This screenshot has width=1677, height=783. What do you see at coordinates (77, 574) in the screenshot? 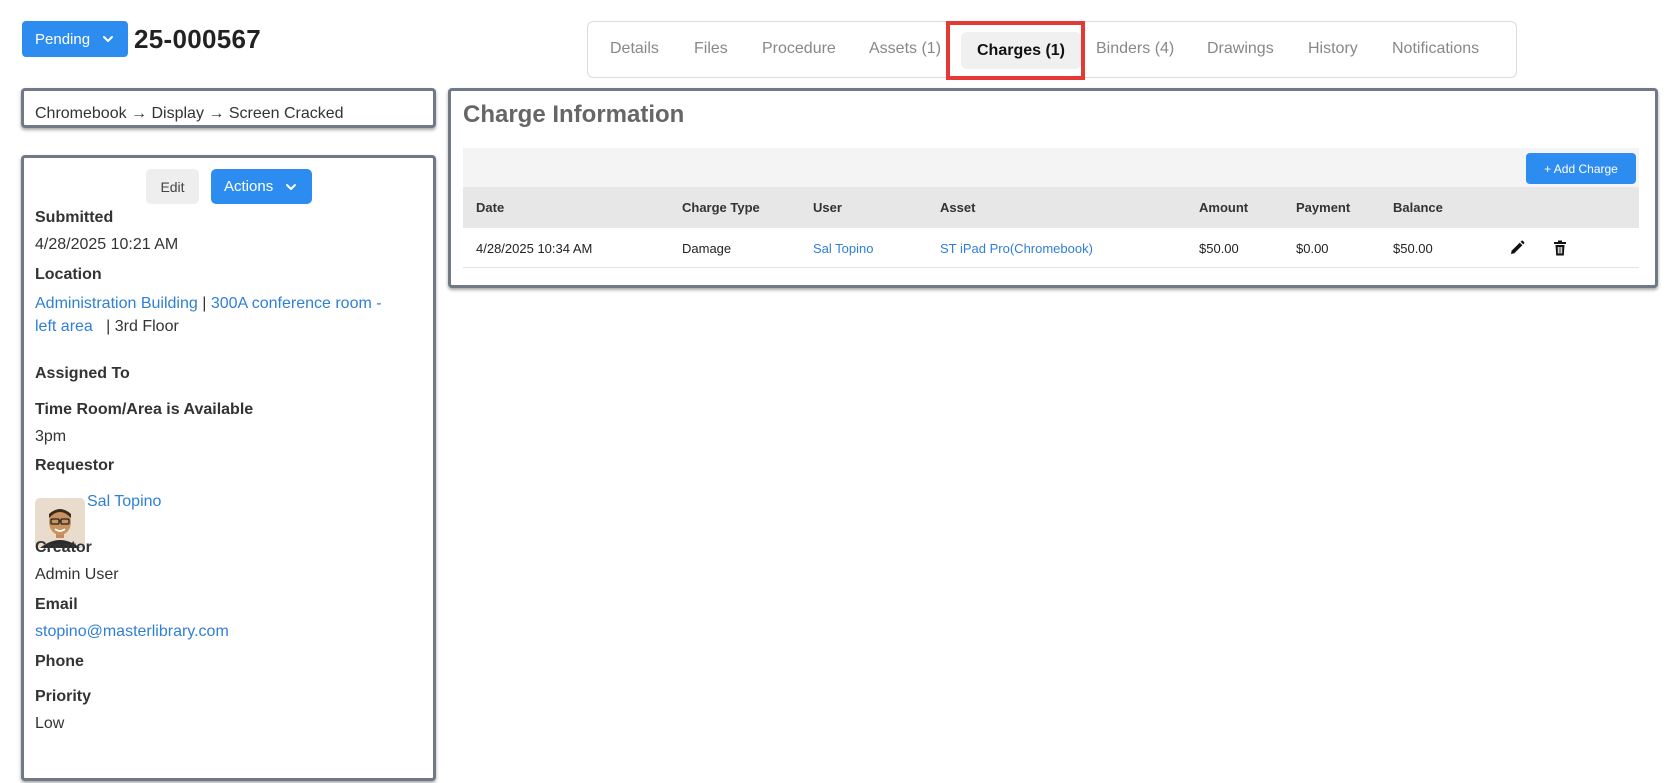
I see `creator-value: Admin User` at bounding box center [77, 574].